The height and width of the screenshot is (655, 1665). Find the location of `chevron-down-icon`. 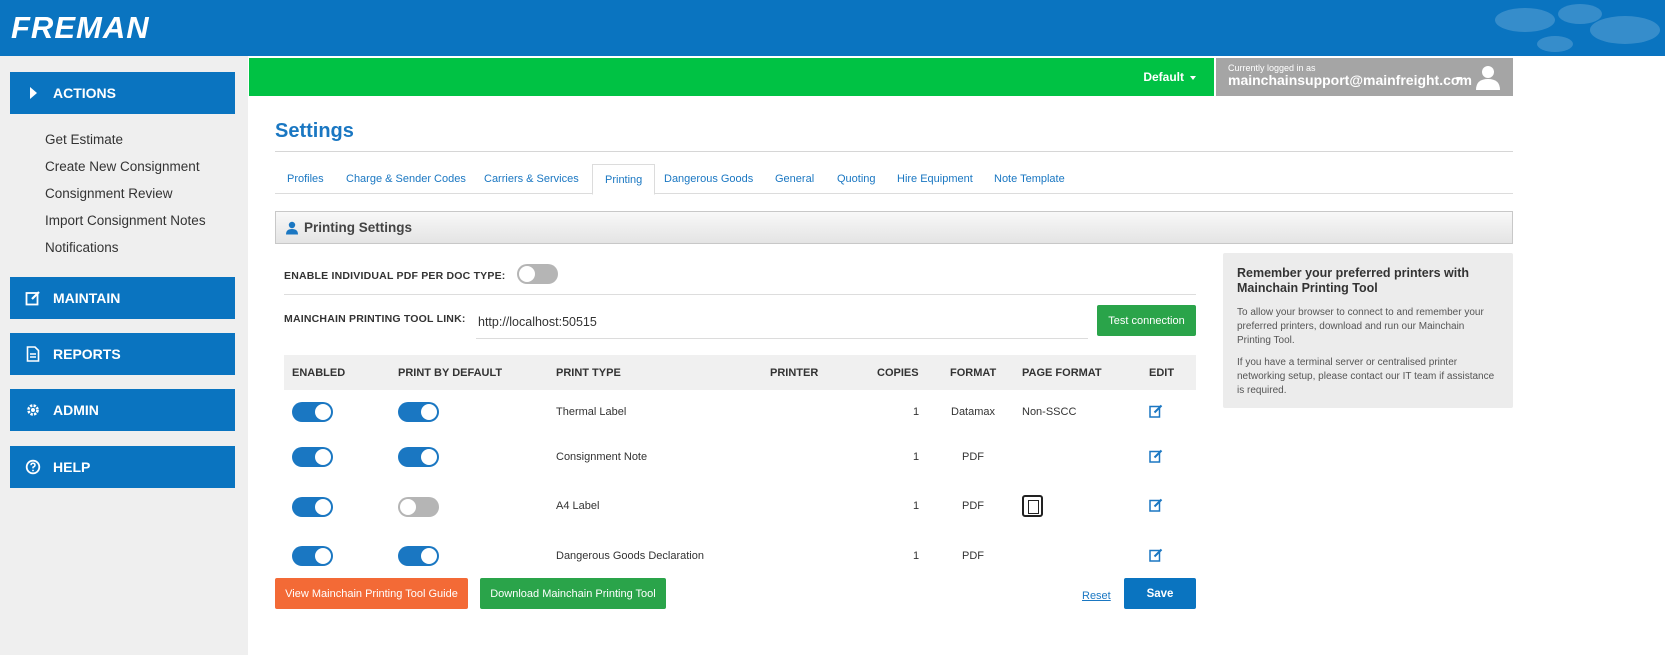

chevron-down-icon is located at coordinates (1459, 79).